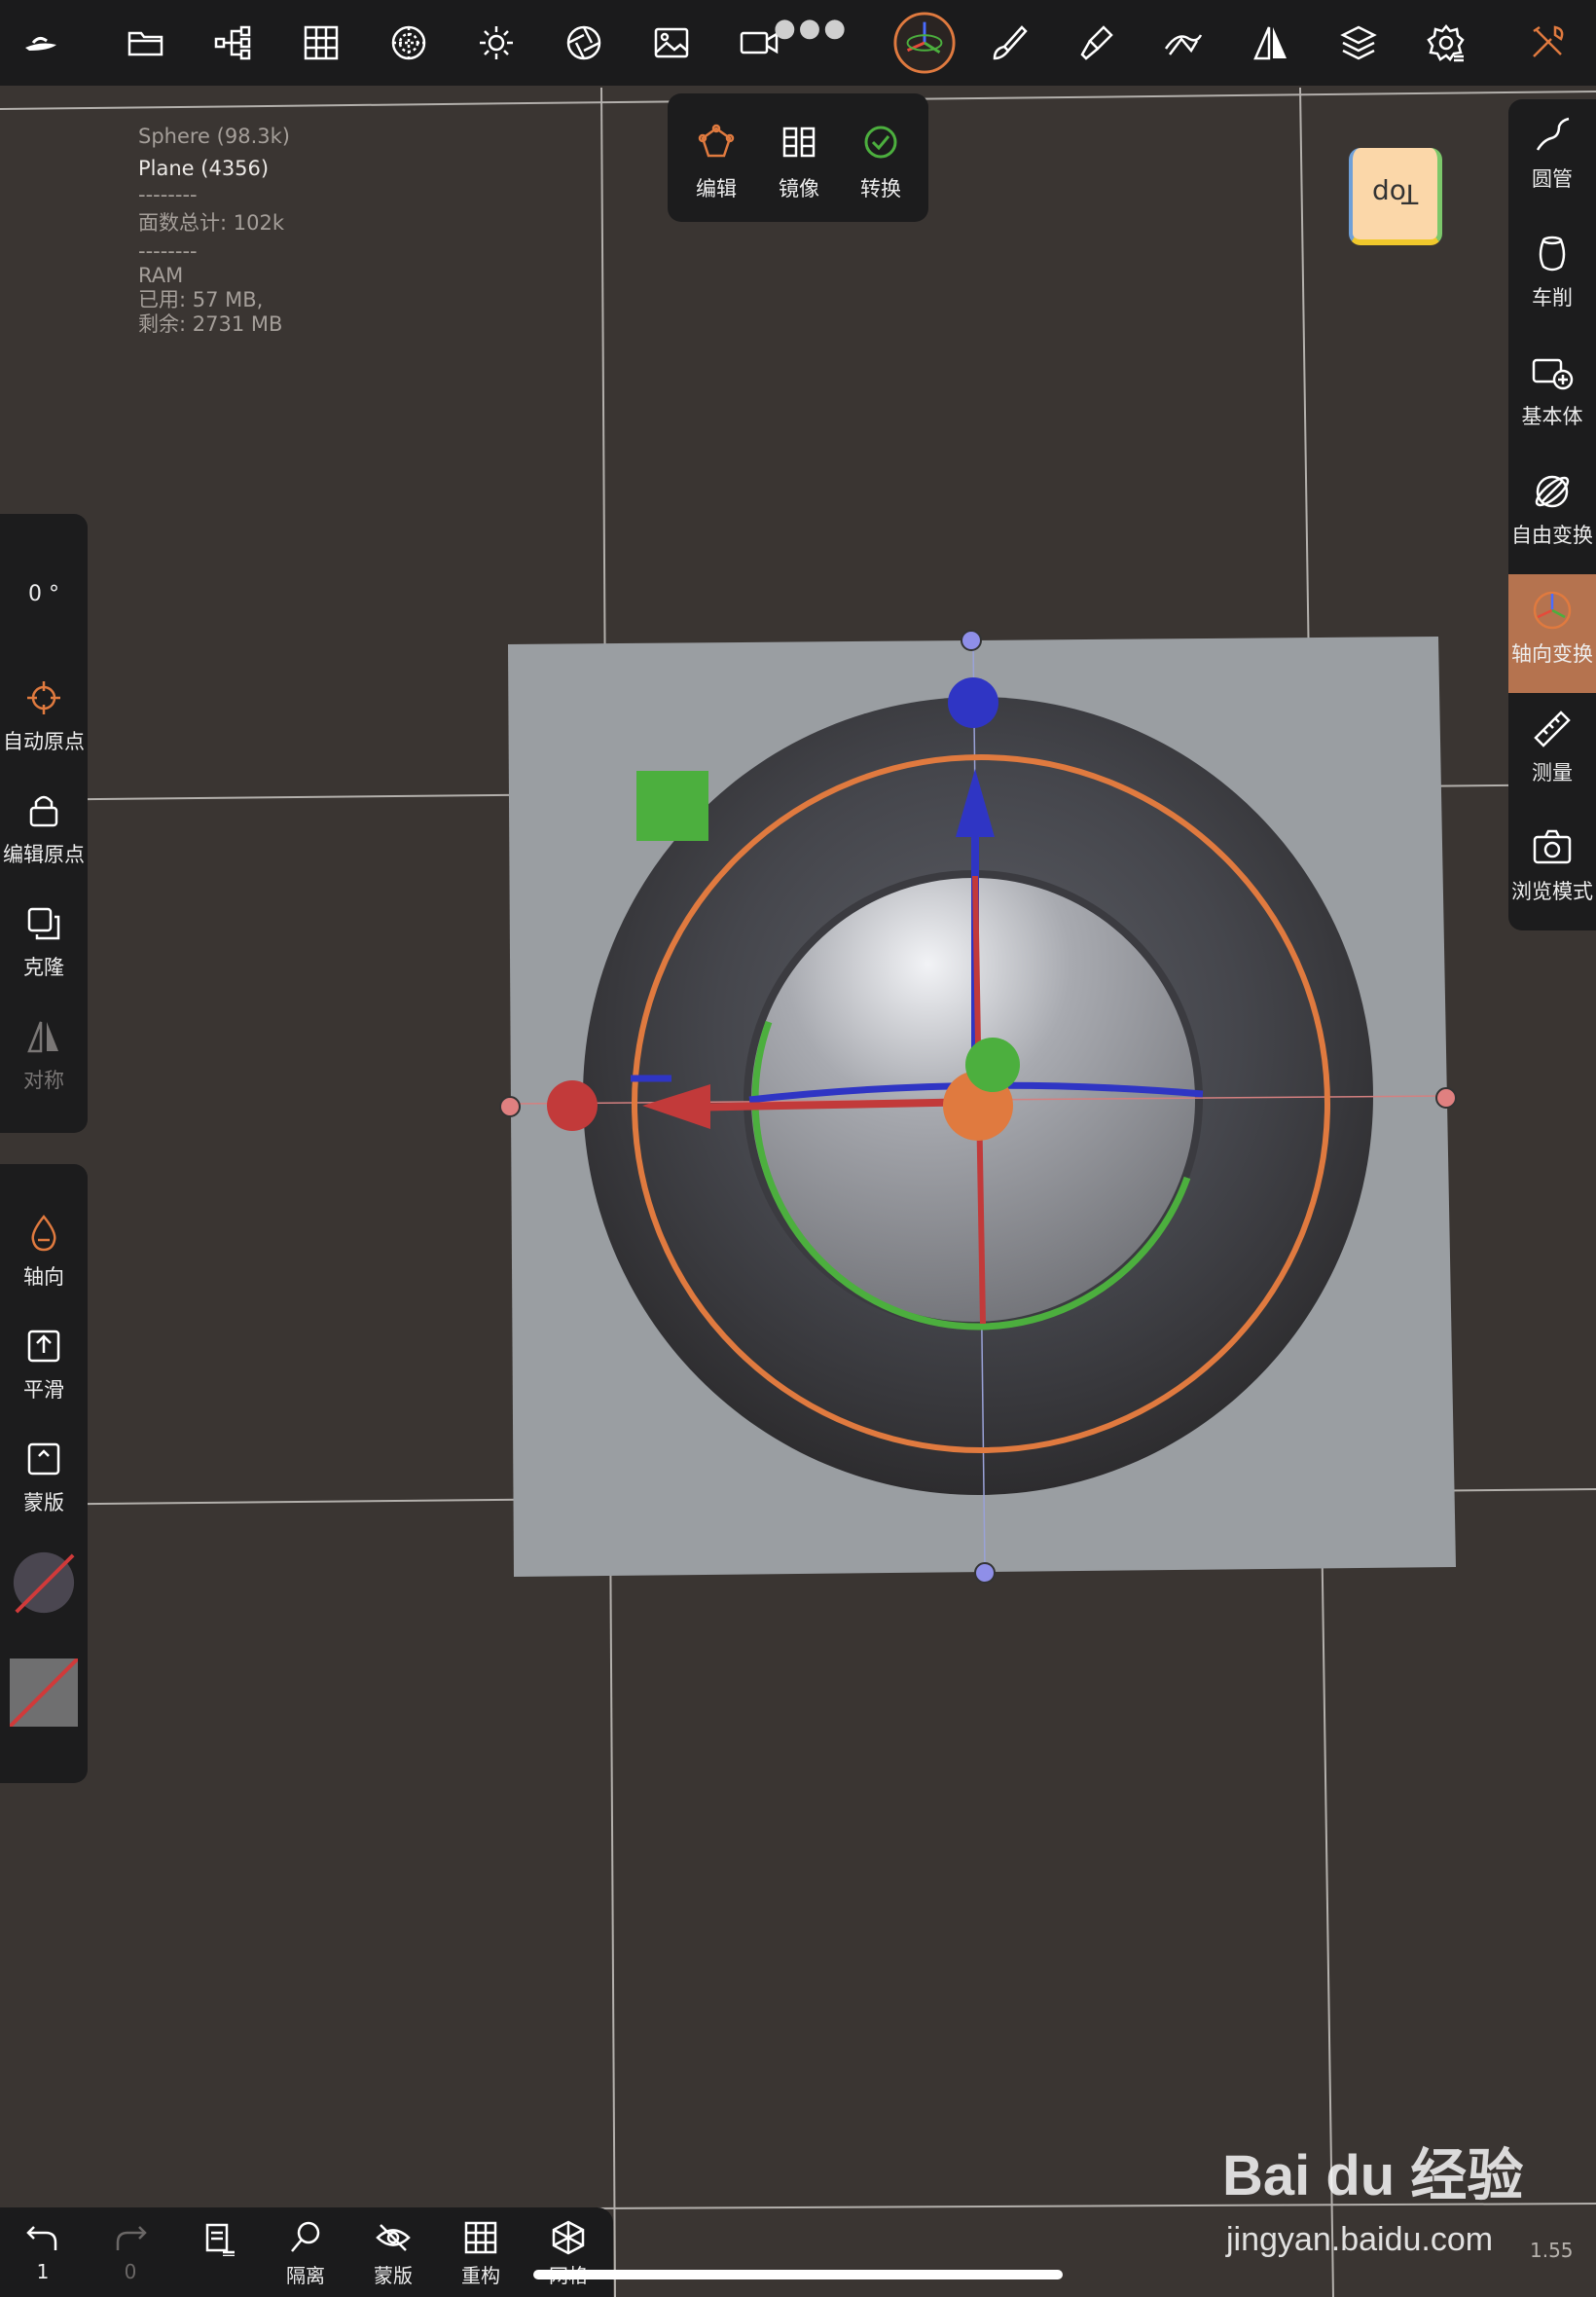 The height and width of the screenshot is (2297, 1596). I want to click on tool-primitive: 基本体, so click(1552, 397).